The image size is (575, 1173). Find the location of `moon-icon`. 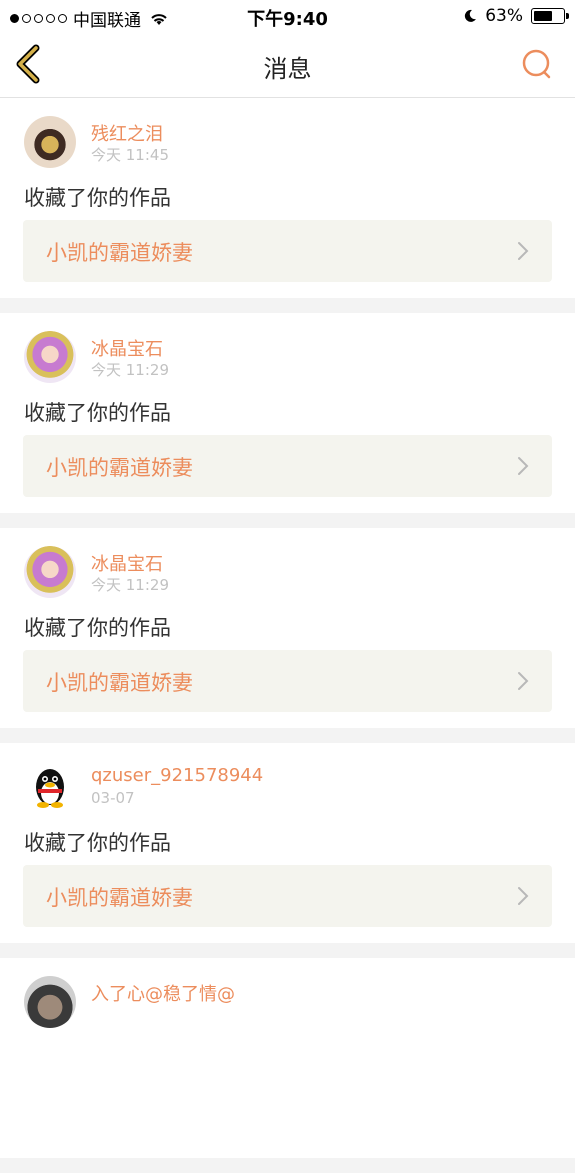

moon-icon is located at coordinates (471, 15).